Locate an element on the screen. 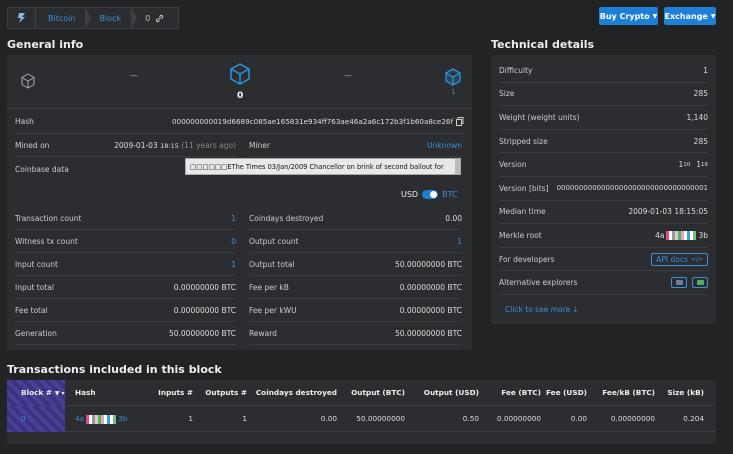 The width and height of the screenshot is (733, 454). hash-label: Hash is located at coordinates (24, 121).